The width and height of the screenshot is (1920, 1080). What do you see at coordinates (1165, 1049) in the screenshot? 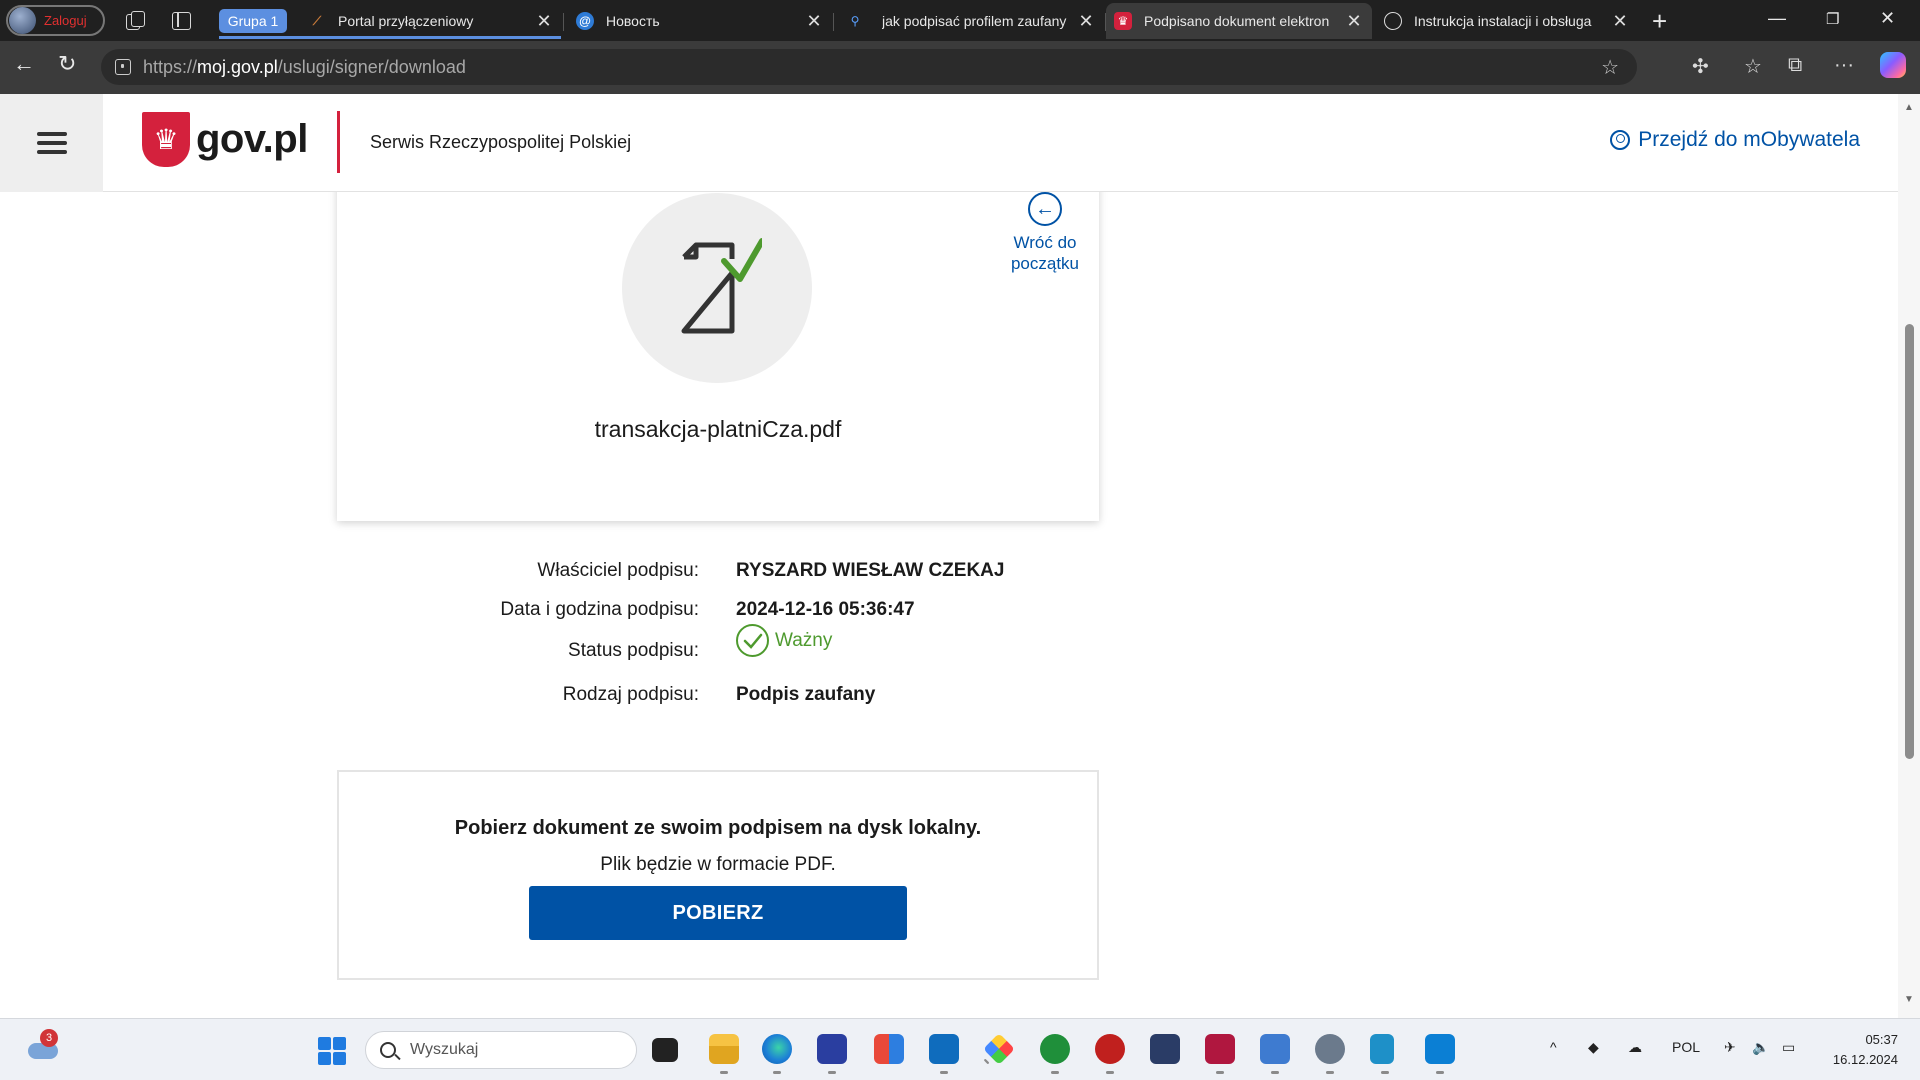
I see `virtualbox-icon` at bounding box center [1165, 1049].